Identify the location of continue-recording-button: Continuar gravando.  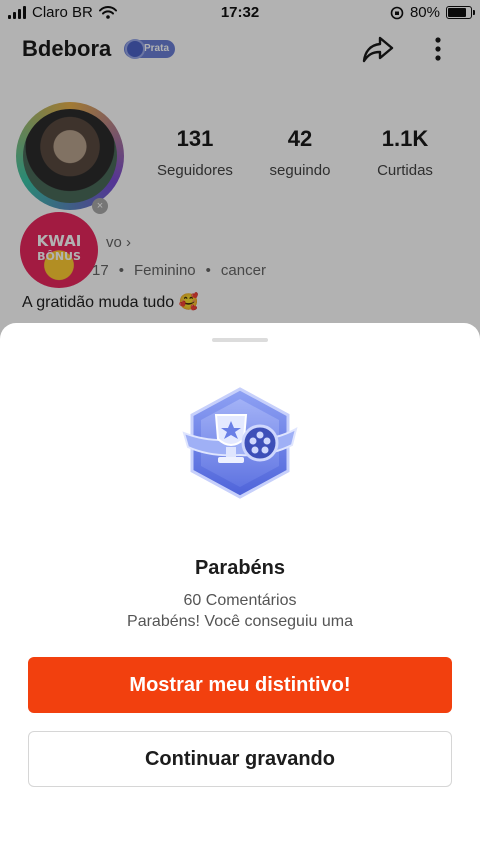
(240, 759).